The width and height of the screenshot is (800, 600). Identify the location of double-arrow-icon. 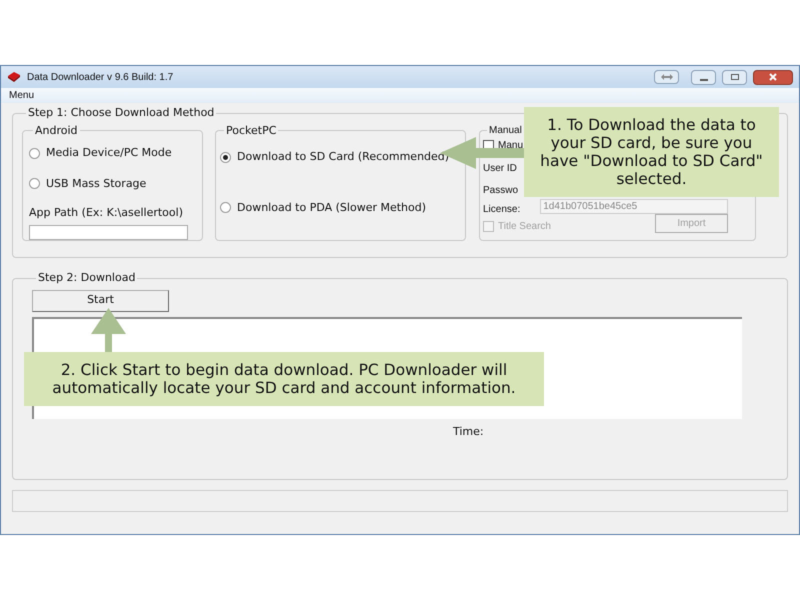
(667, 77).